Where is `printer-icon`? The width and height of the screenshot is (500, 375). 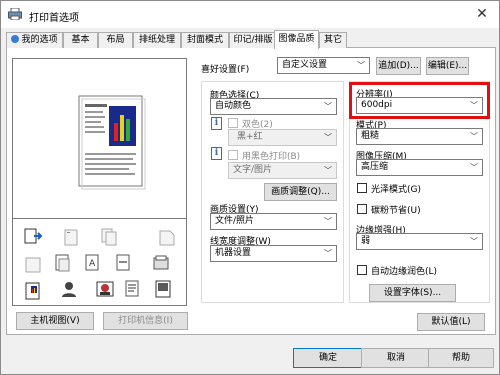
printer-icon is located at coordinates (15, 14).